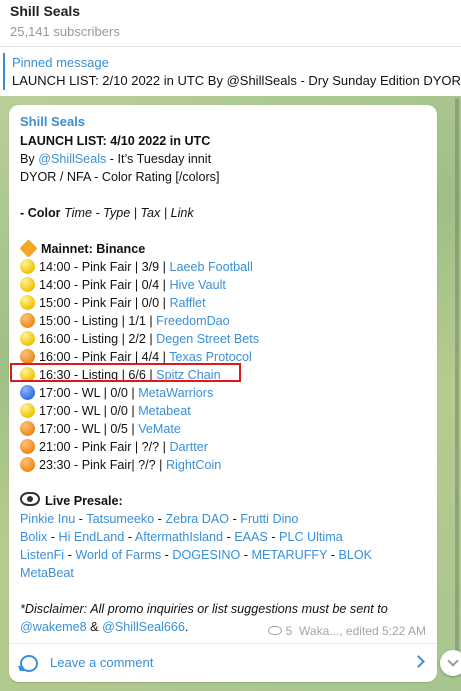 The image size is (461, 691). Describe the element at coordinates (107, 213) in the screenshot. I see `legend-line: - Color Time - Type | Tax | Link` at that location.